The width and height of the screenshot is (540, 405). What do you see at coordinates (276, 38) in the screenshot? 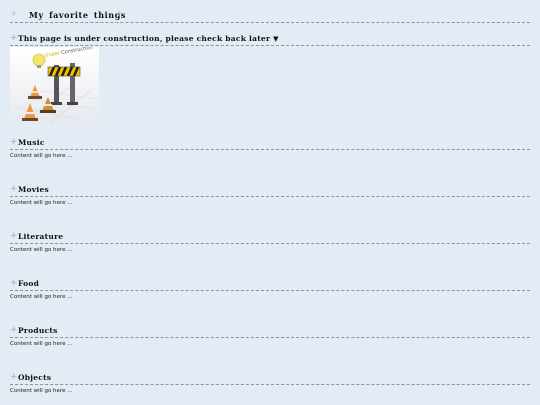
I see `triangle-down-icon: ▼` at bounding box center [276, 38].